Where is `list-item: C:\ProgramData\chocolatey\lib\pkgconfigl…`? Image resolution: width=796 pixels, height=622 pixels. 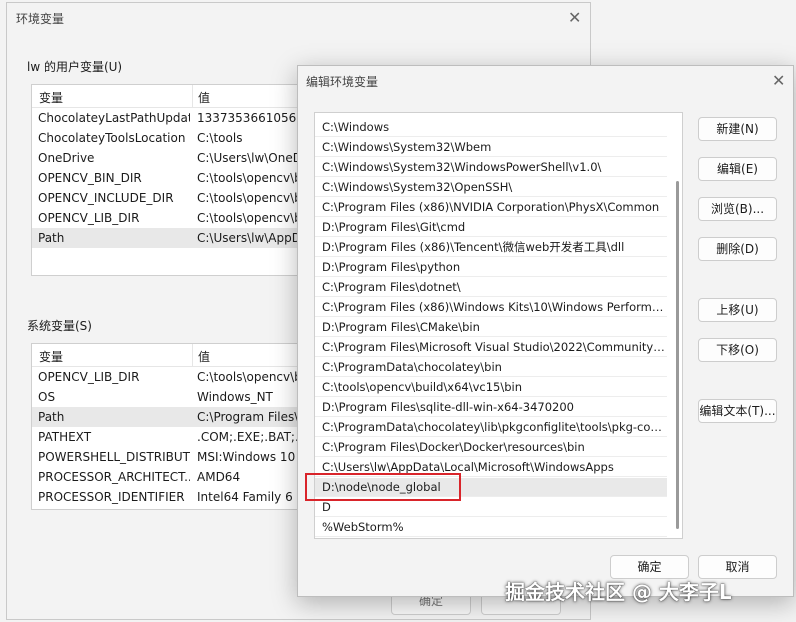 list-item: C:\ProgramData\chocolatey\lib\pkgconfigl… is located at coordinates (491, 427).